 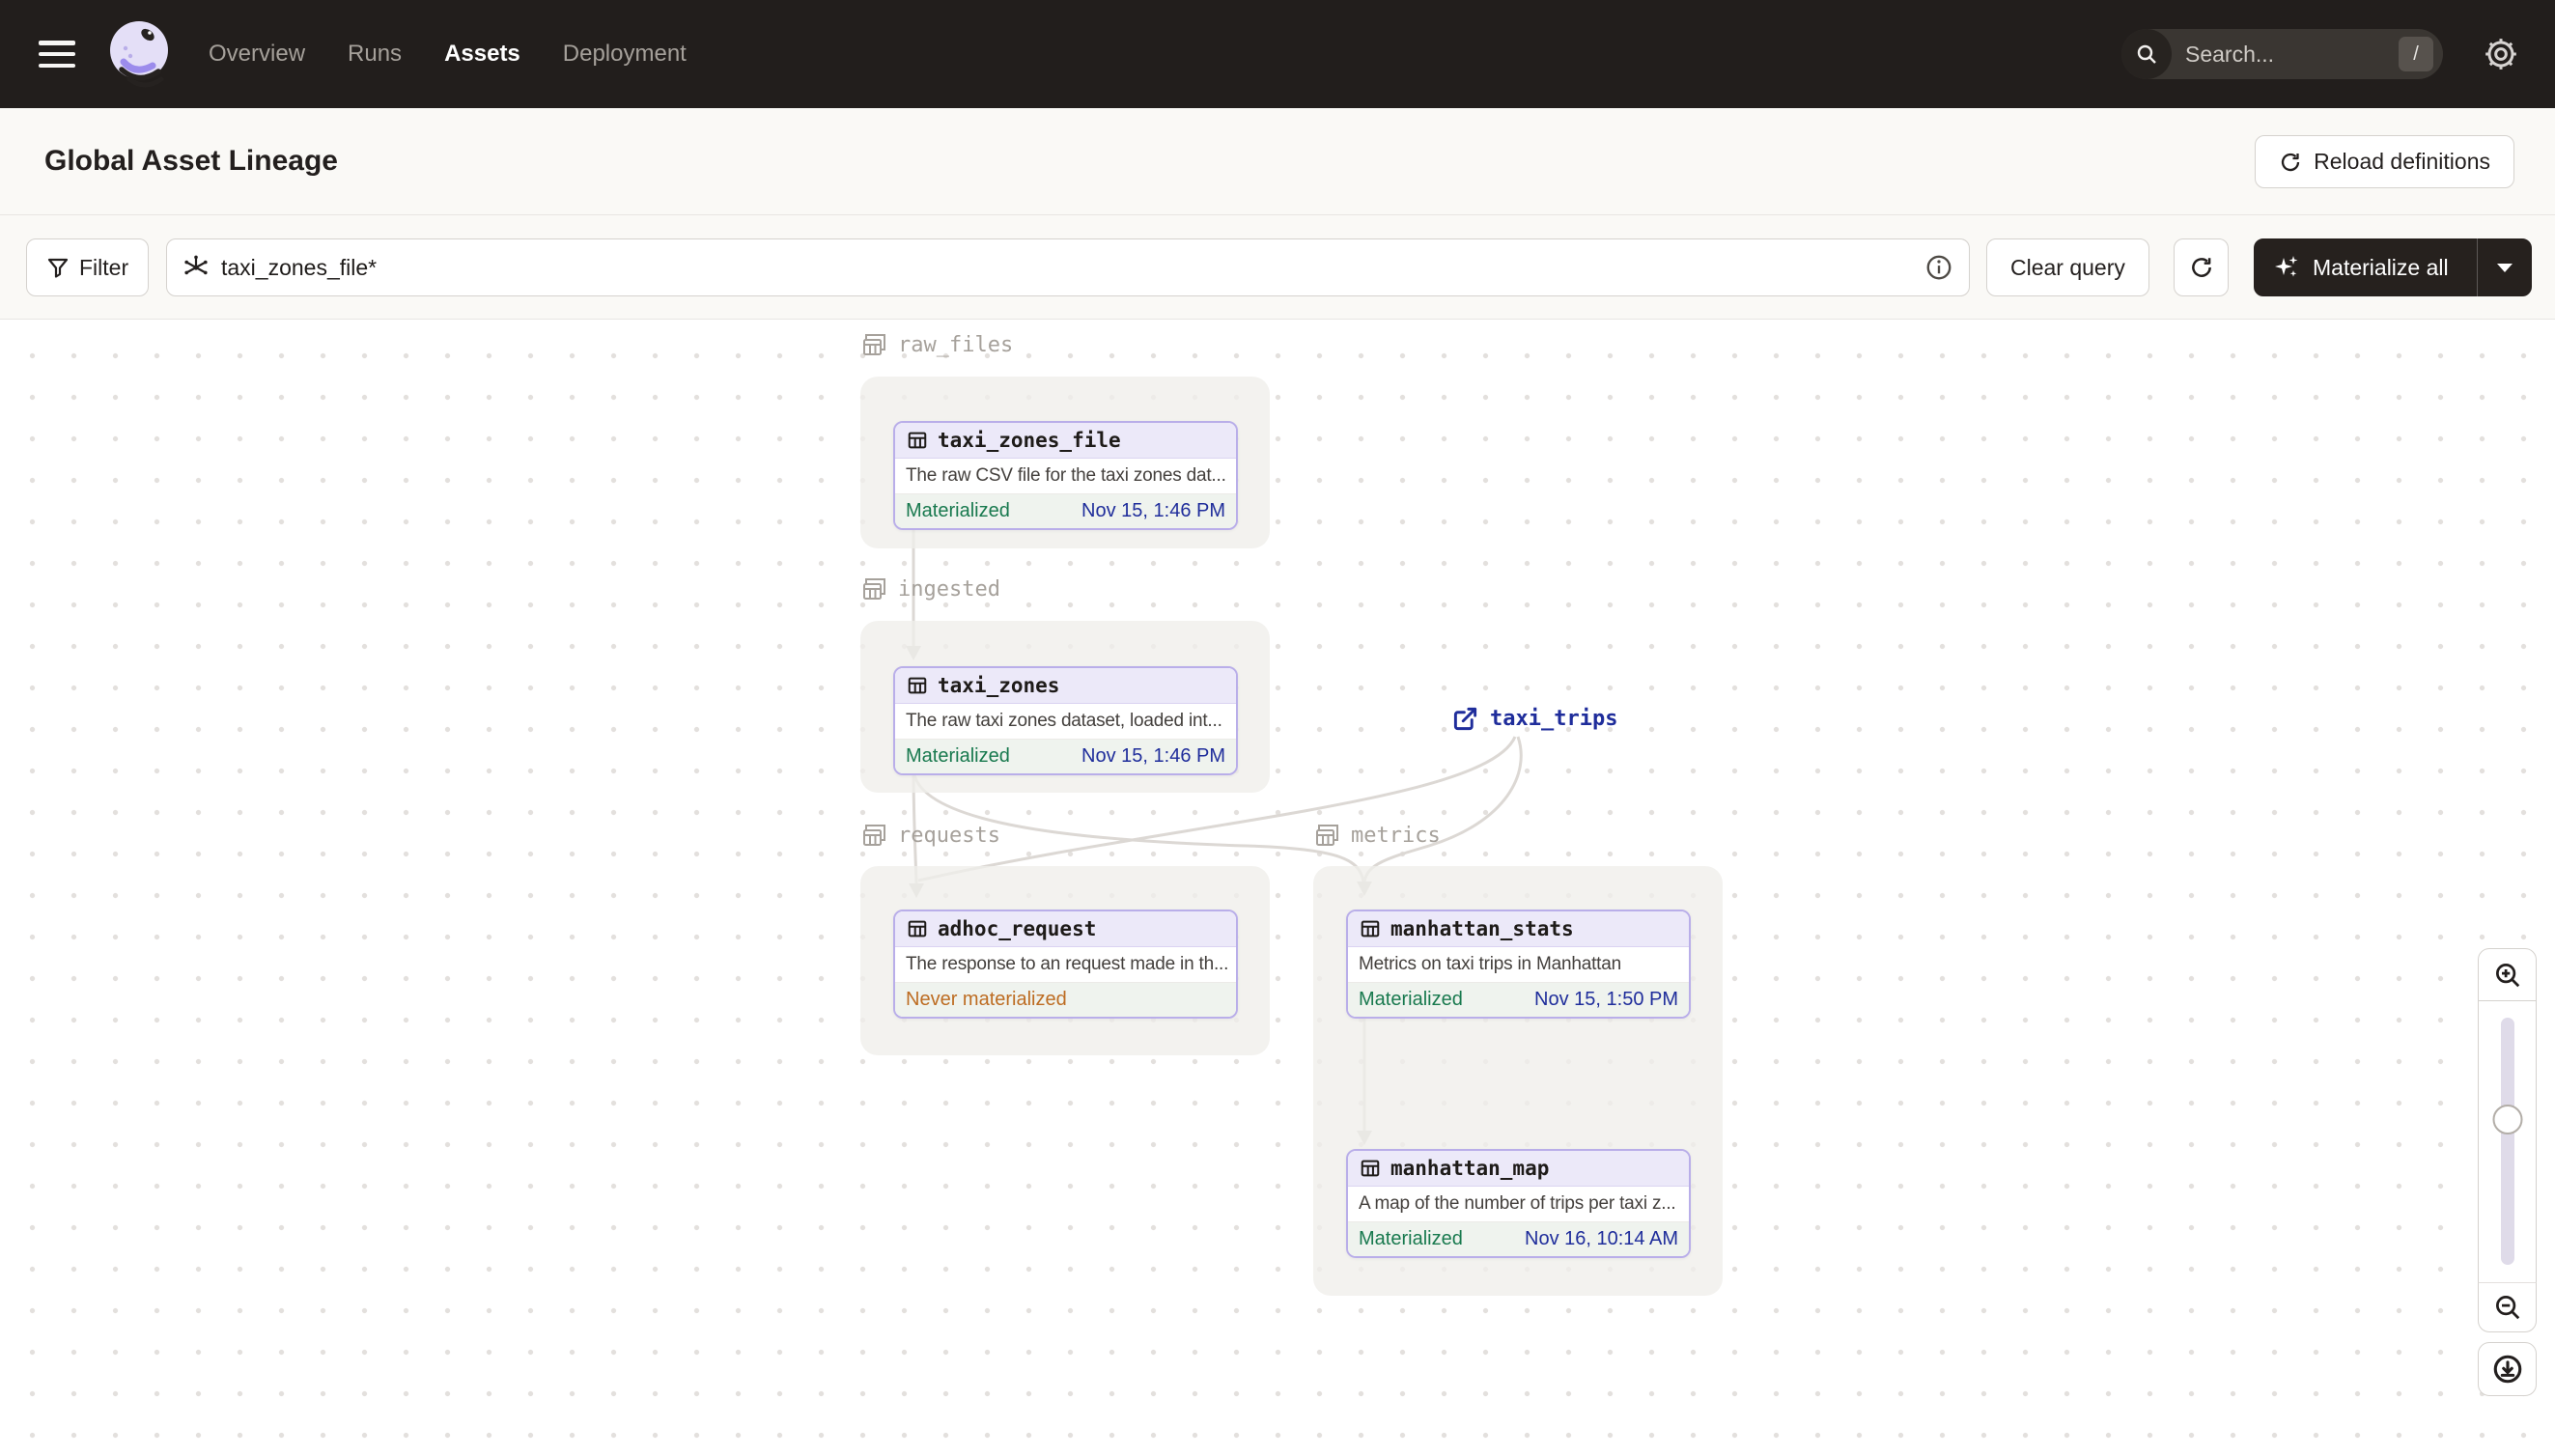 I want to click on asset-status-row: Never materialized, so click(x=1065, y=1000).